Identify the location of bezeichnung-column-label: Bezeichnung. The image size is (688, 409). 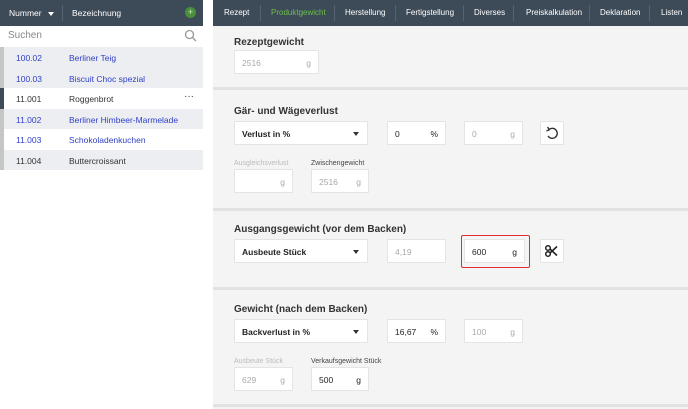
(96, 13).